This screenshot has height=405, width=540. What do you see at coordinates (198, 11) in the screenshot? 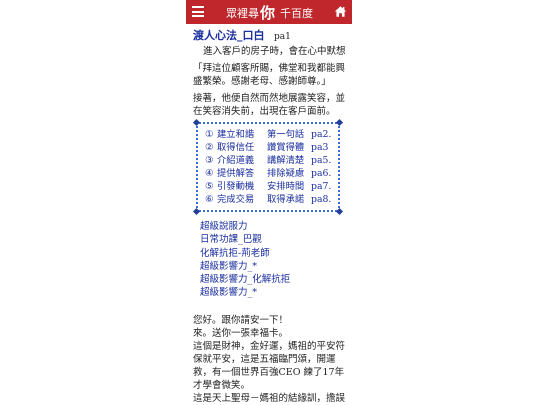
I see `menu-icon` at bounding box center [198, 11].